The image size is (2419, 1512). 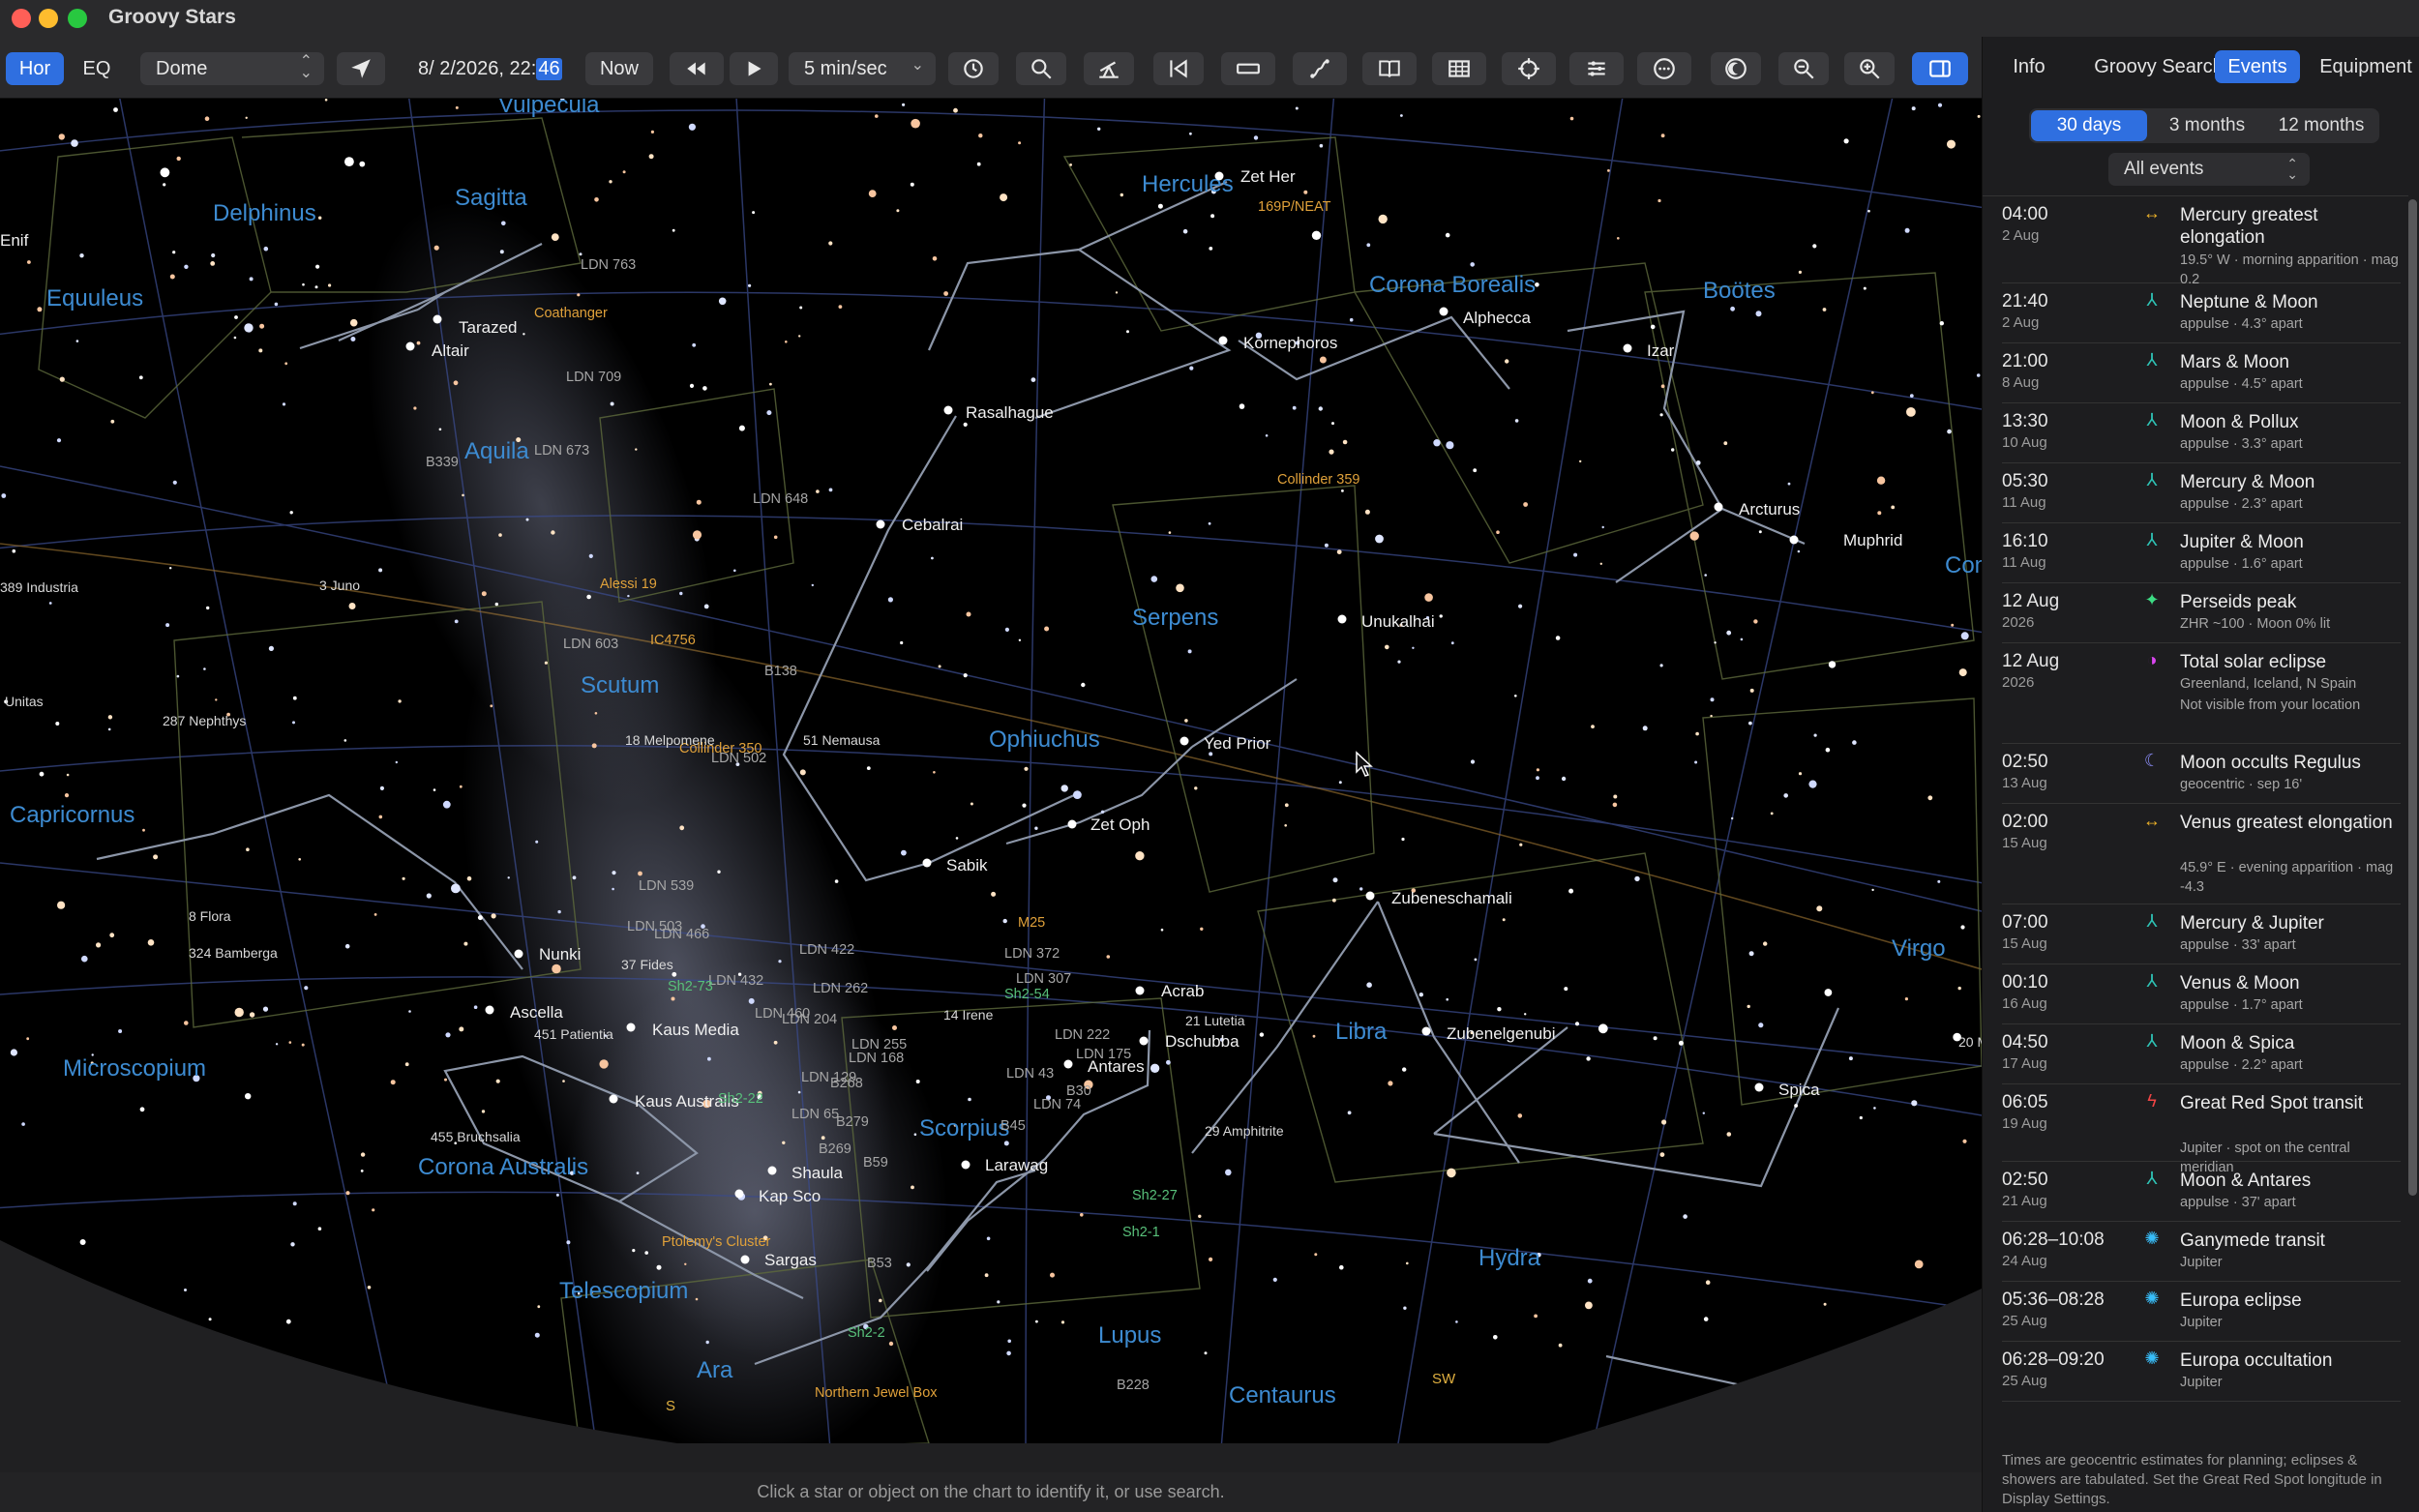 I want to click on event-filter-select: All events ⌃ ⌄, so click(x=2209, y=170).